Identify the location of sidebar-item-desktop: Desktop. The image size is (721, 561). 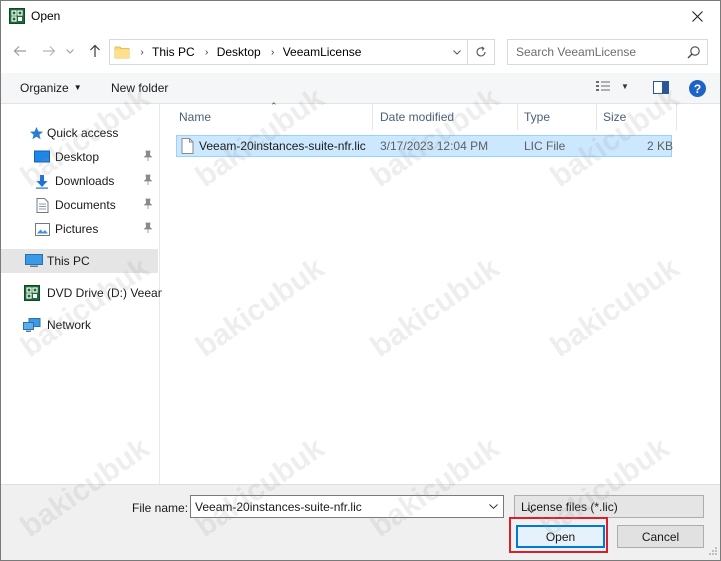
(79, 157).